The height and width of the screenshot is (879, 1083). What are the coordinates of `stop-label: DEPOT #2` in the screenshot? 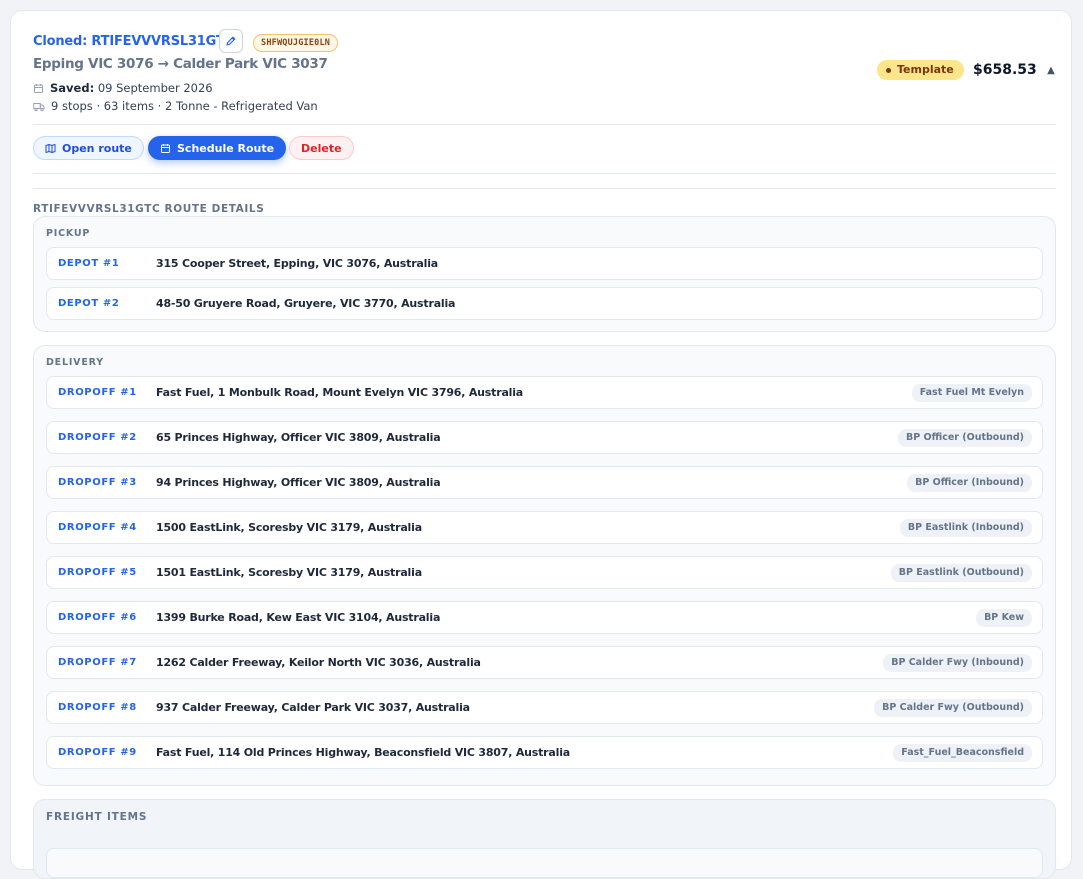 It's located at (89, 303).